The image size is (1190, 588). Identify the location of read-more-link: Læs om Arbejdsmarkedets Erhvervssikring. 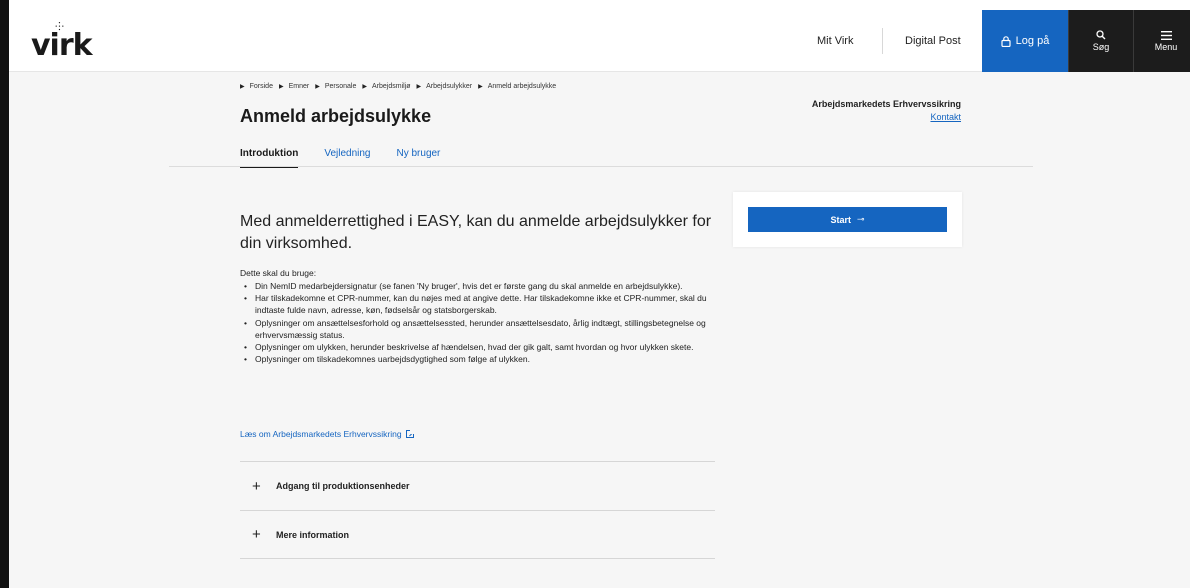
(327, 434).